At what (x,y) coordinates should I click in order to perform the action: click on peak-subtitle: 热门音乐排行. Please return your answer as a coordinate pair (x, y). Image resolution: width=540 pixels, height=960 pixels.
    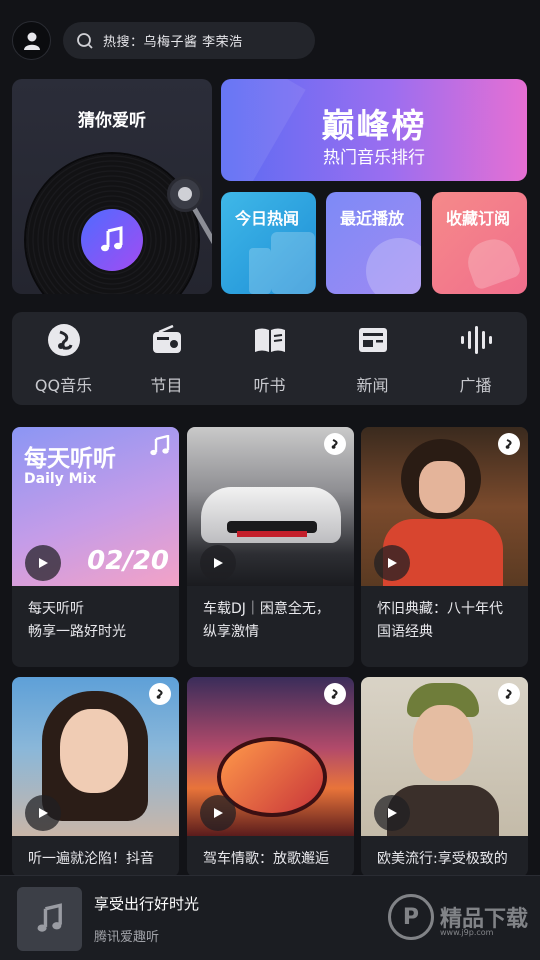
    Looking at the image, I should click on (374, 158).